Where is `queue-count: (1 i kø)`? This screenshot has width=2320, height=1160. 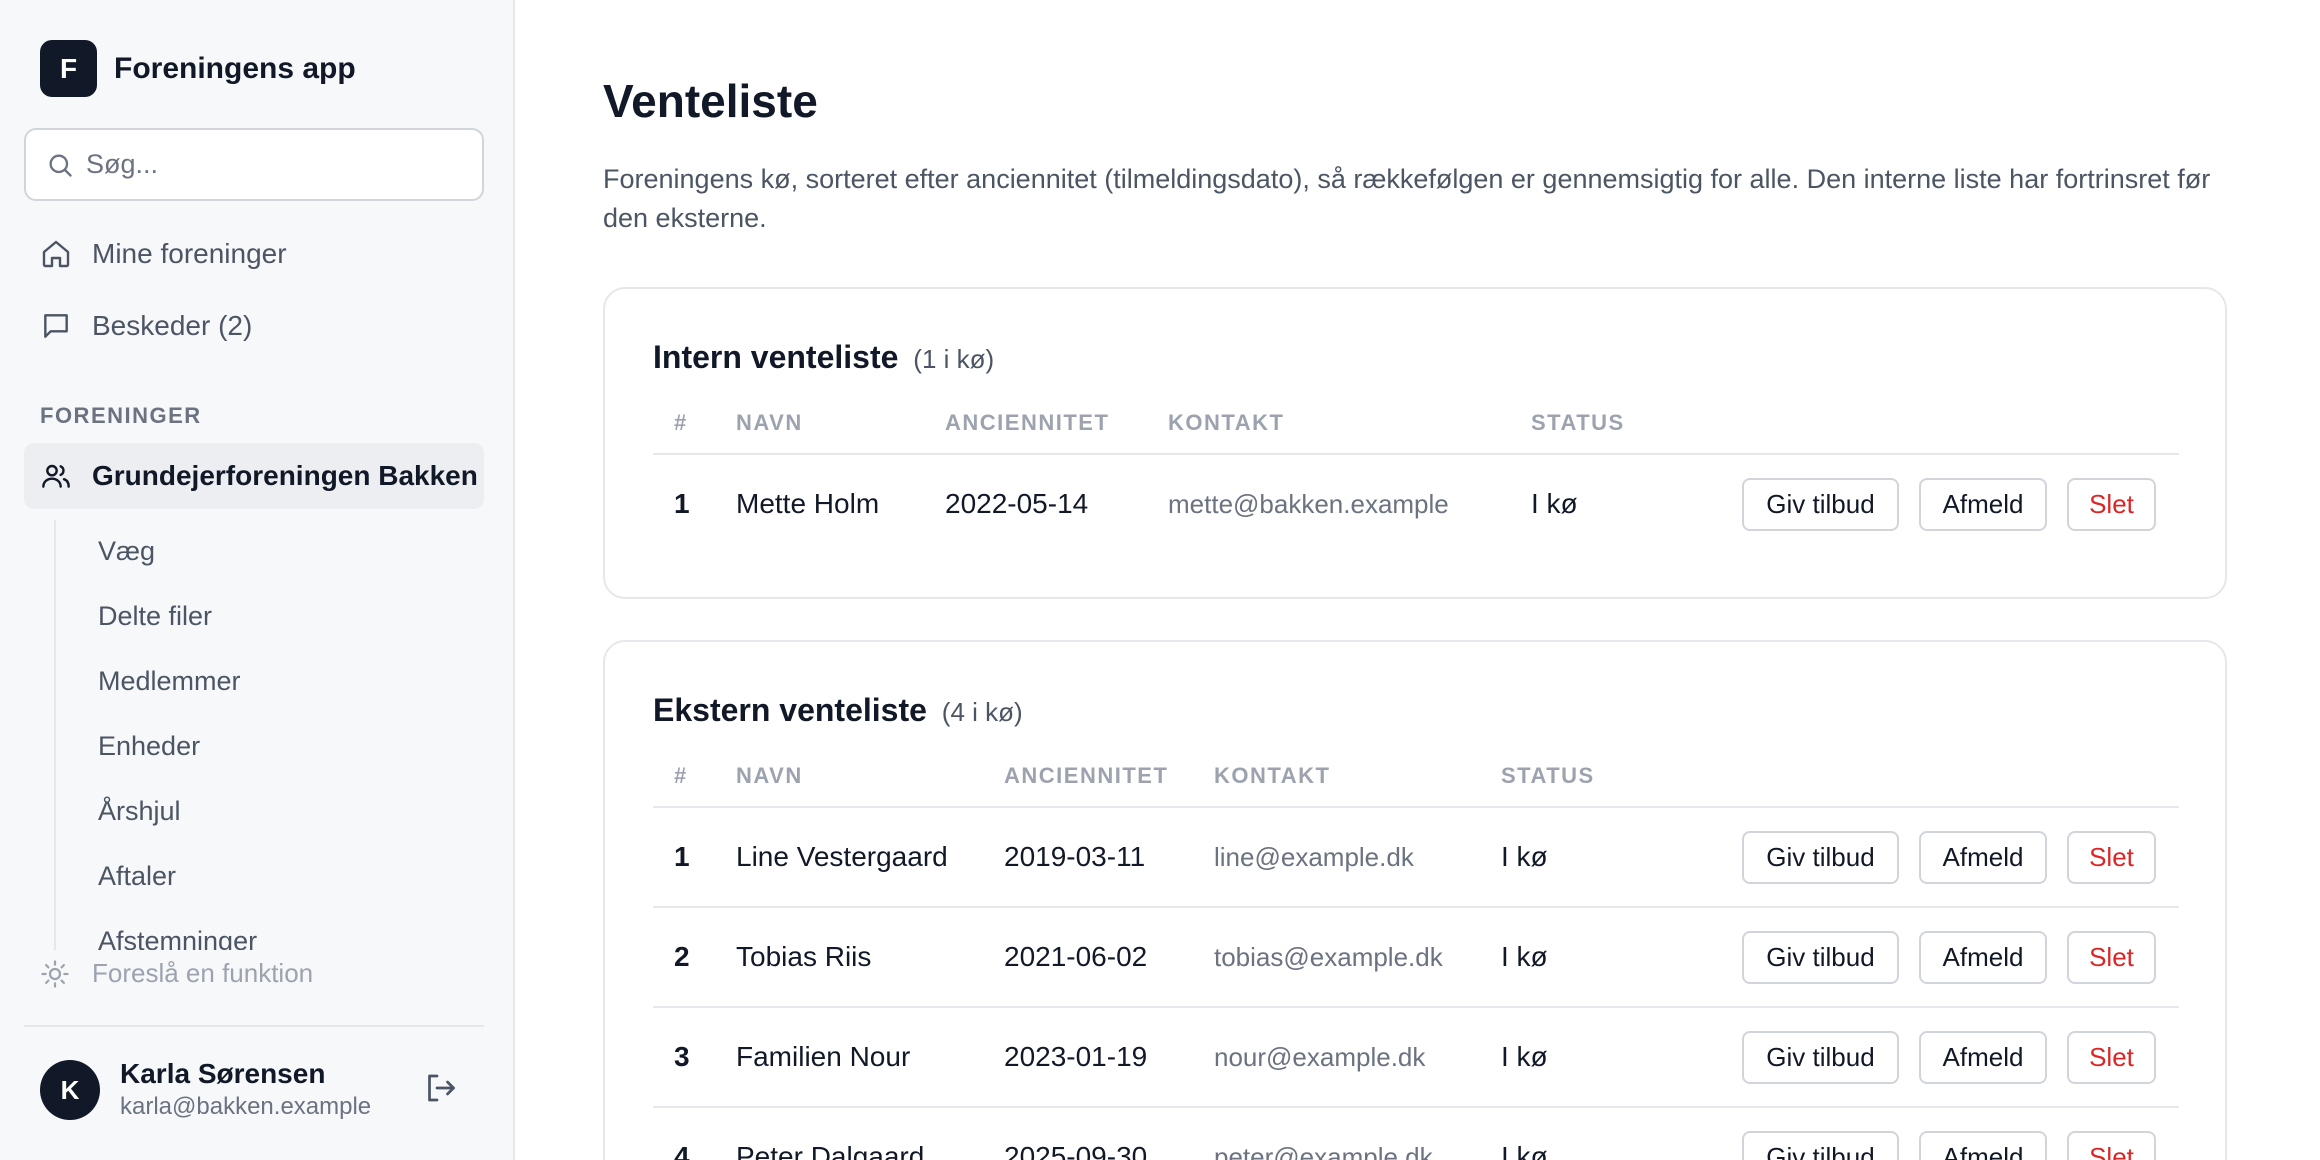 queue-count: (1 i kø) is located at coordinates (954, 359).